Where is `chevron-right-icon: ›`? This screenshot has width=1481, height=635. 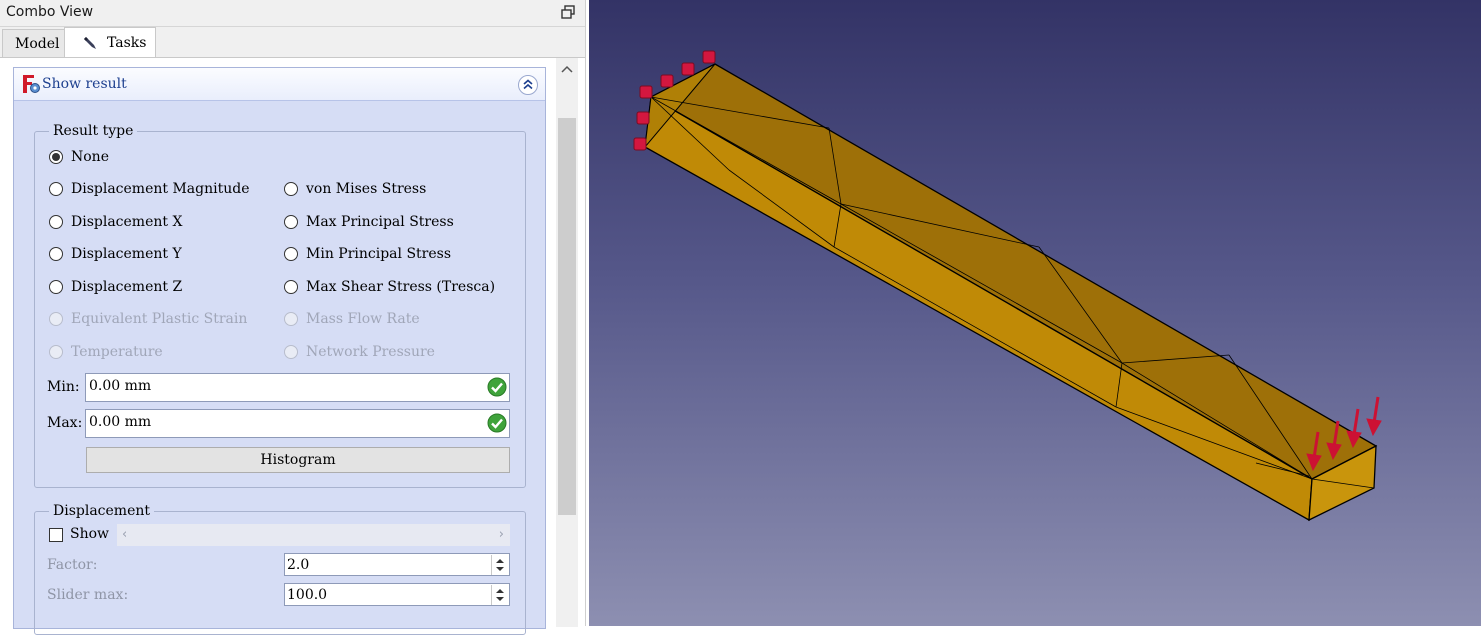 chevron-right-icon: › is located at coordinates (501, 534).